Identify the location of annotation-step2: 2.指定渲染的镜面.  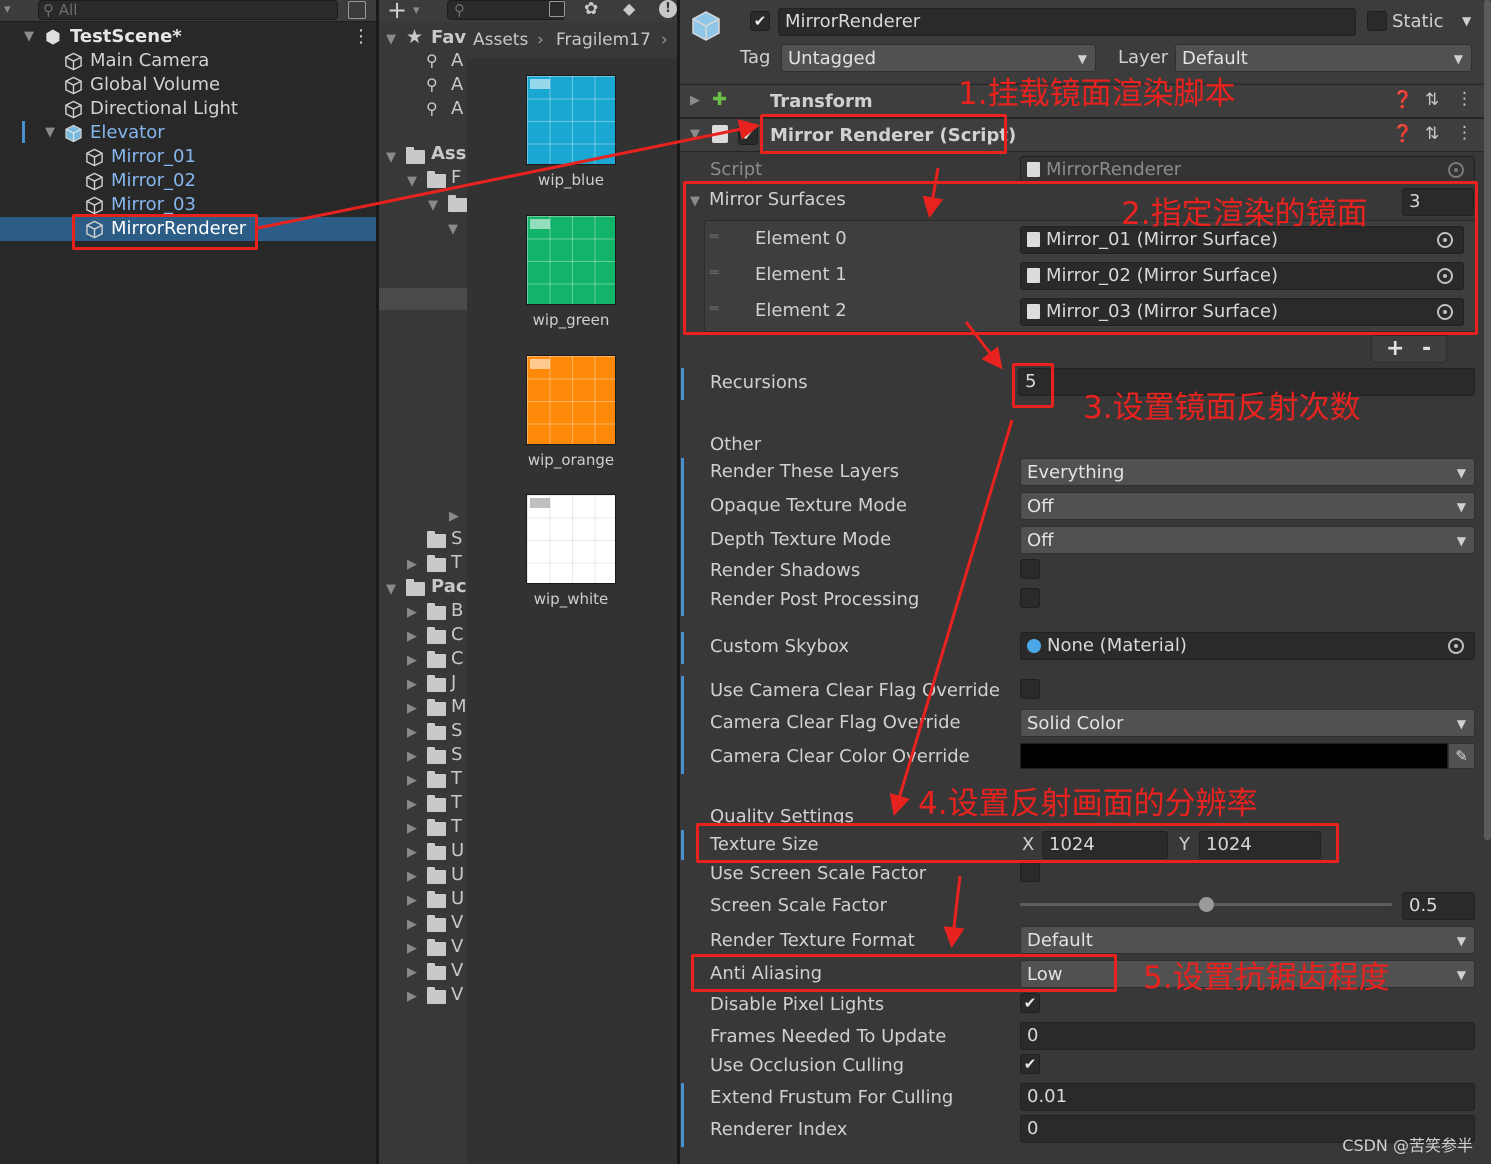
(1244, 214).